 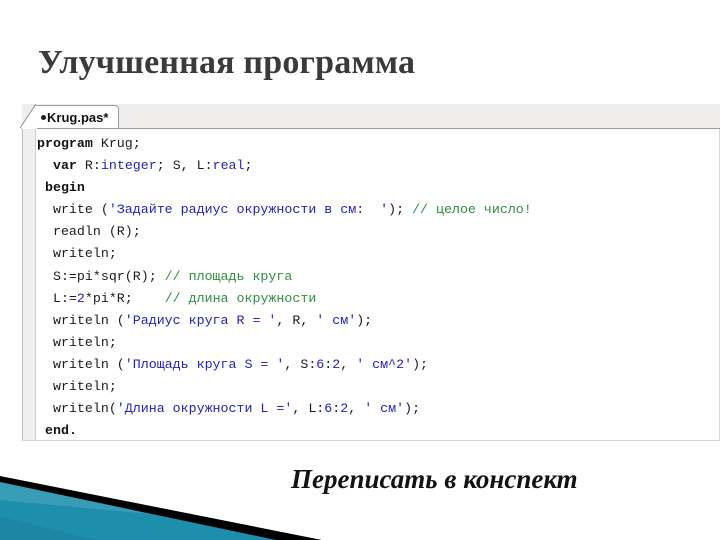 I want to click on code-token-pln: write (, so click(x=73, y=210).